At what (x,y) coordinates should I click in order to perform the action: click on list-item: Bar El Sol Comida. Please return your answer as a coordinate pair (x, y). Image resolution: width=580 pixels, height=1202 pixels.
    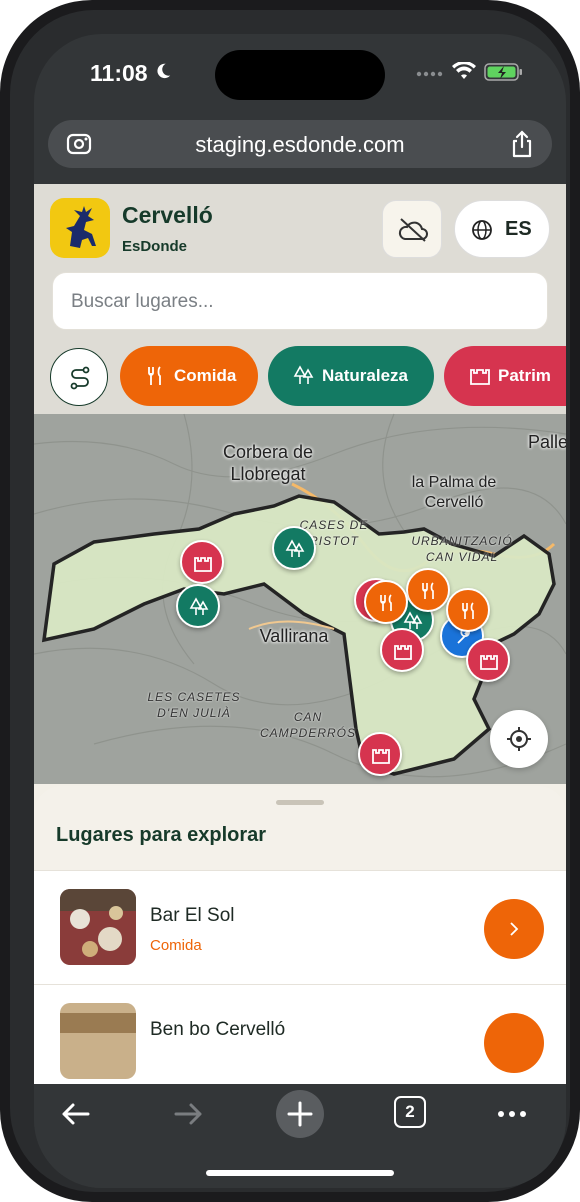
    Looking at the image, I should click on (300, 927).